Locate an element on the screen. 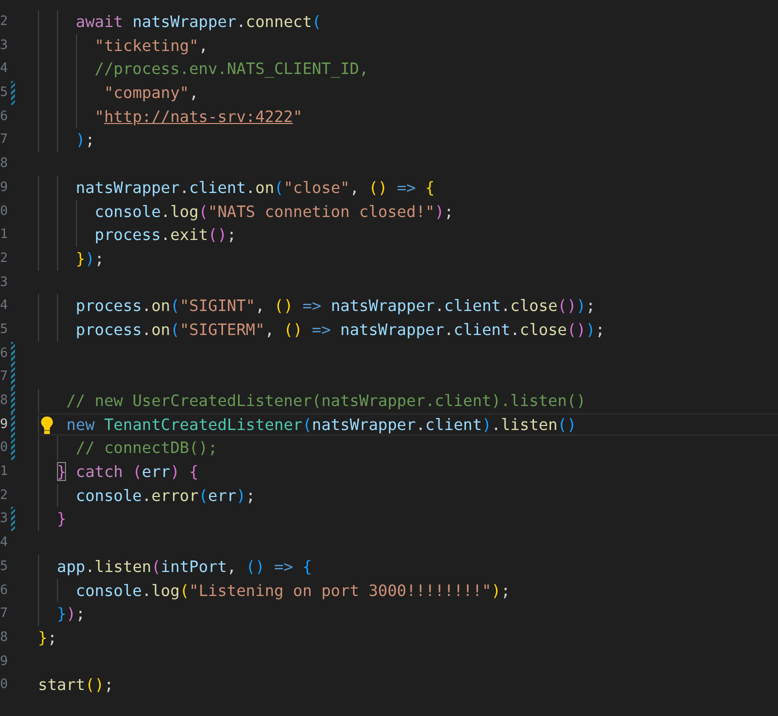 This screenshot has height=716, width=778. code-line: ); is located at coordinates (85, 140).